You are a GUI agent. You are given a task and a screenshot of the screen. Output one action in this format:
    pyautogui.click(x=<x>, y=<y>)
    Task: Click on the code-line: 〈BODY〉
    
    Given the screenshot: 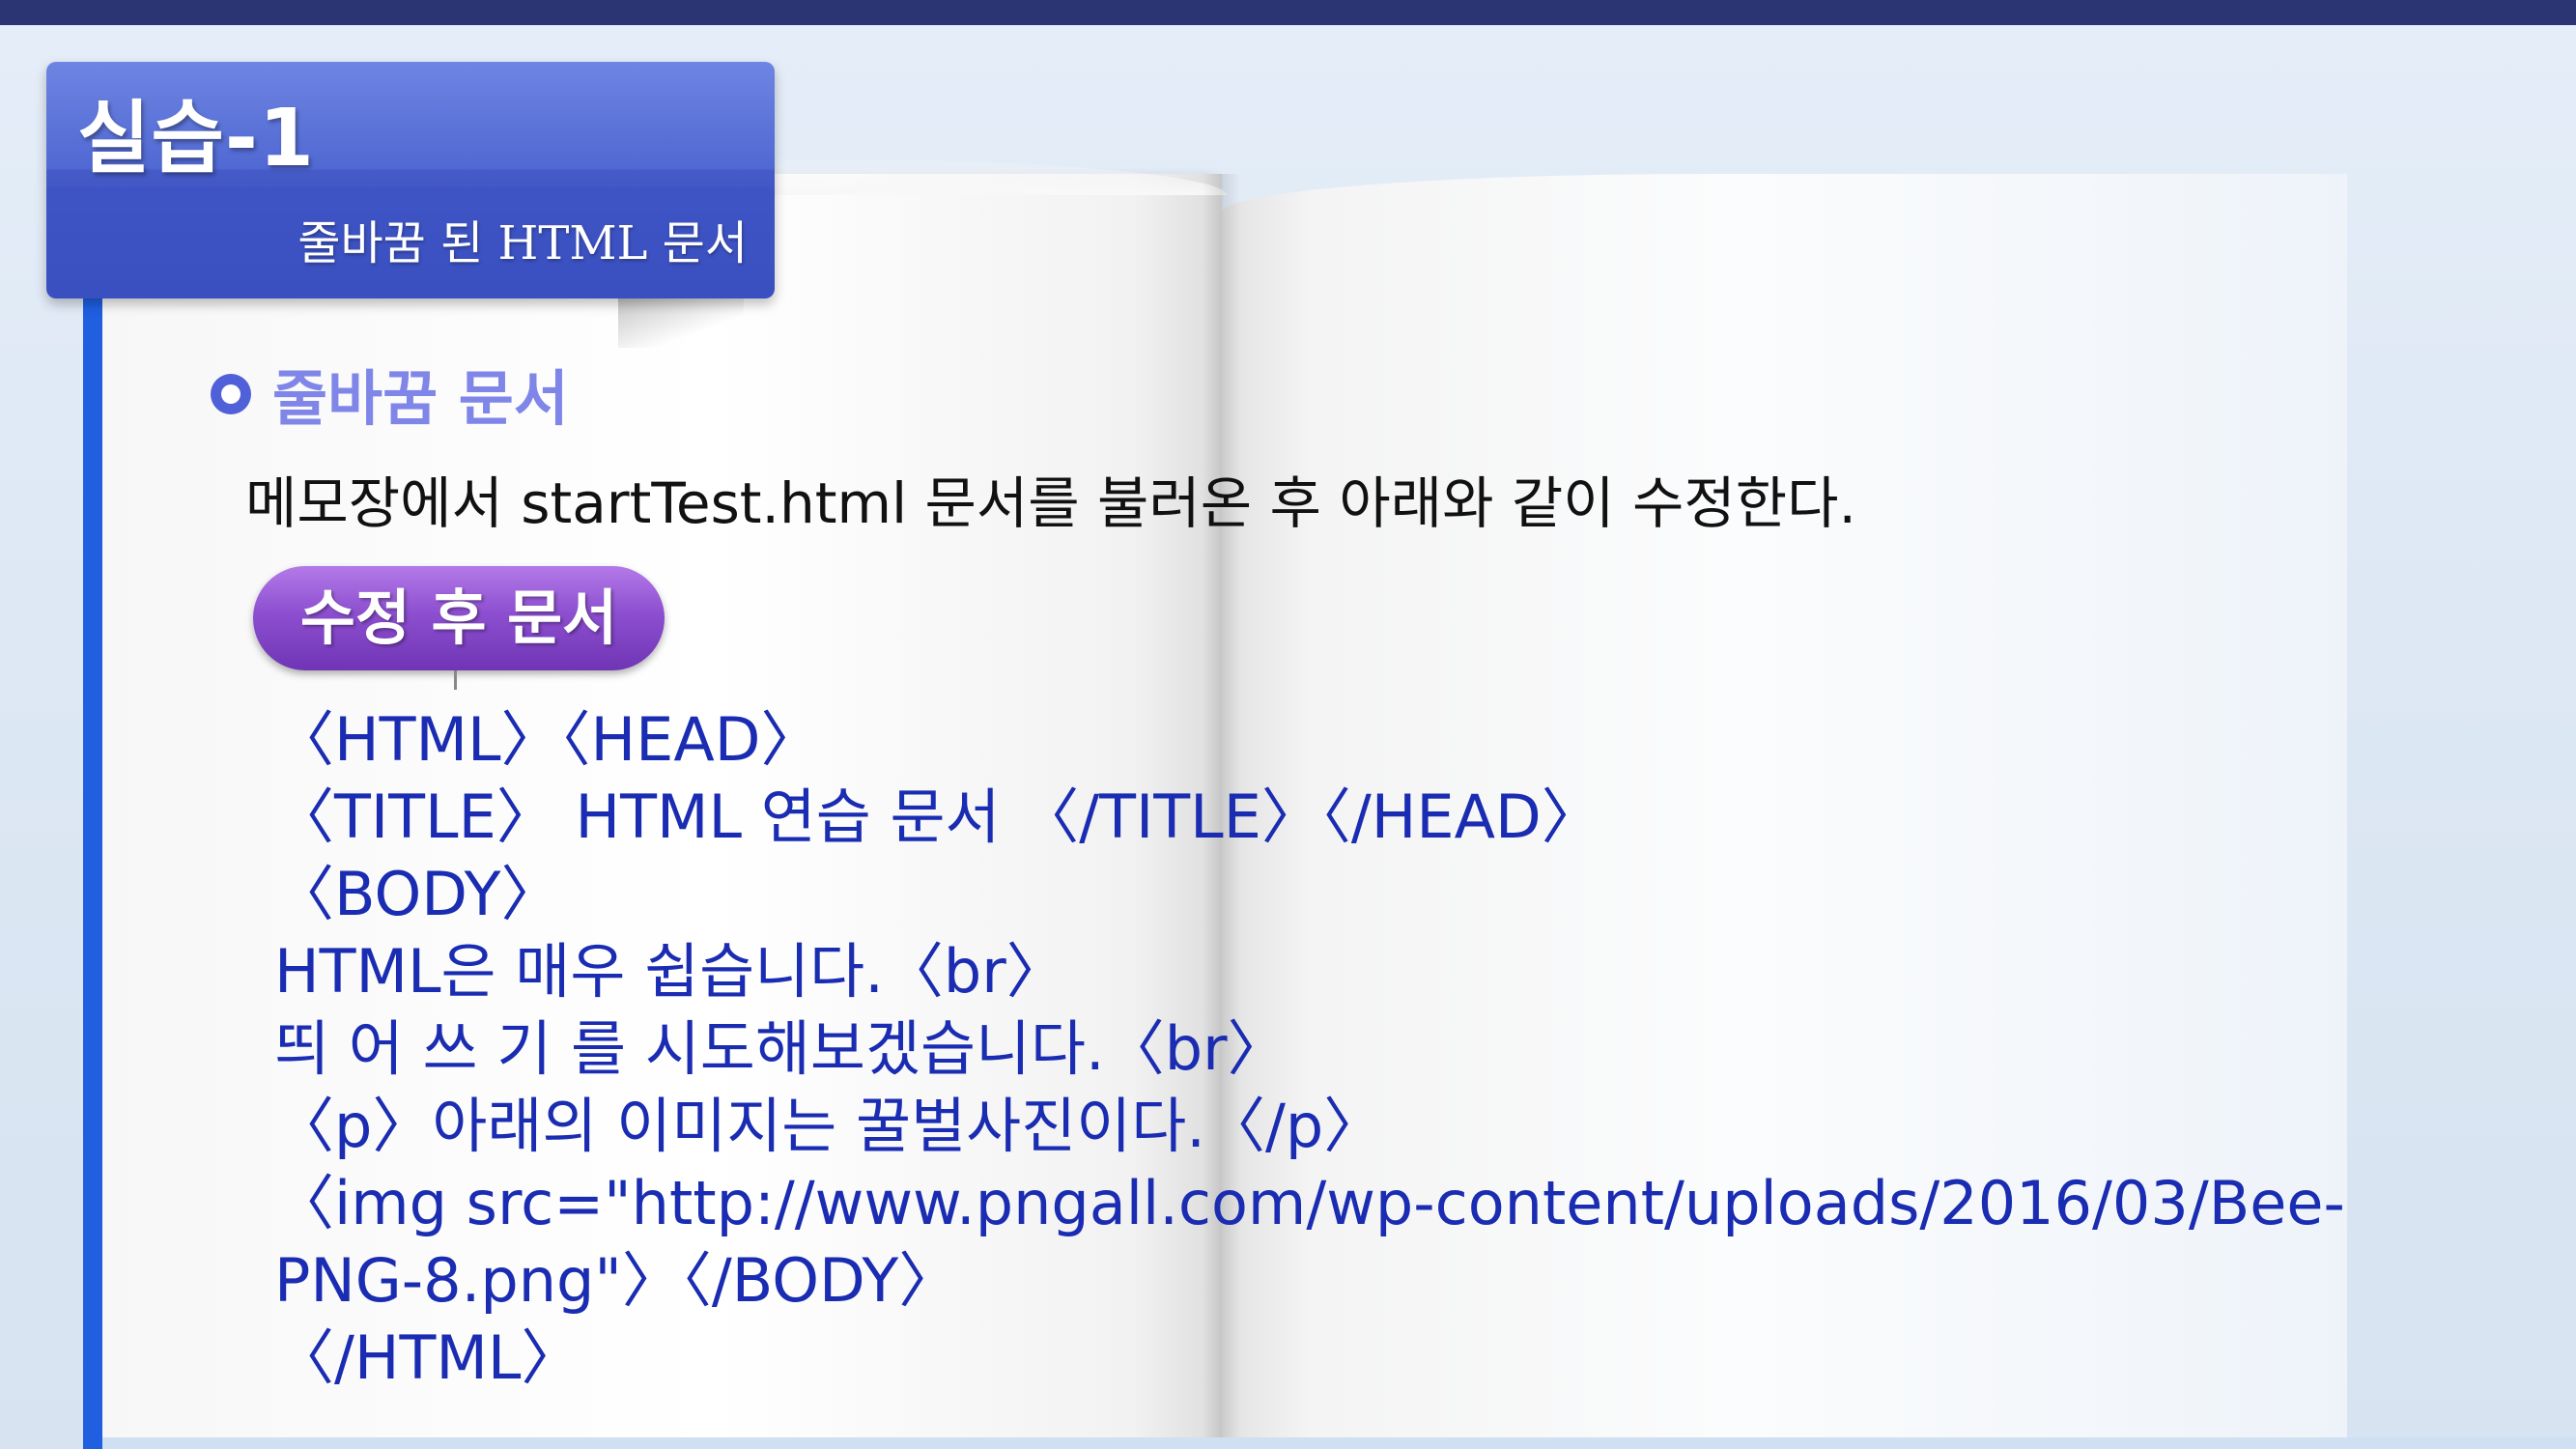 What is the action you would take?
    pyautogui.click(x=417, y=894)
    